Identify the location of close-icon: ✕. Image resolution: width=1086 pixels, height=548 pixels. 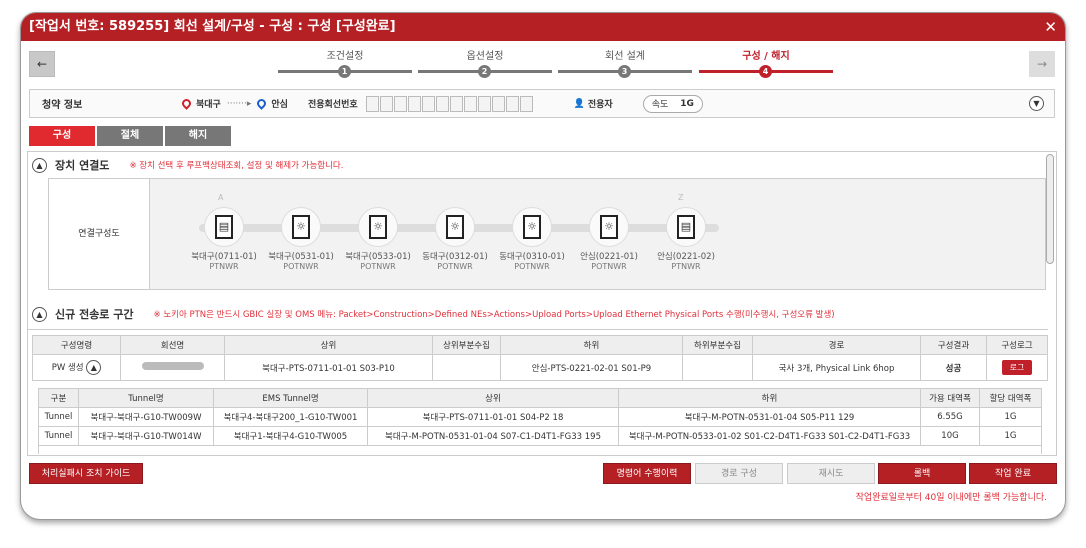
(1050, 27).